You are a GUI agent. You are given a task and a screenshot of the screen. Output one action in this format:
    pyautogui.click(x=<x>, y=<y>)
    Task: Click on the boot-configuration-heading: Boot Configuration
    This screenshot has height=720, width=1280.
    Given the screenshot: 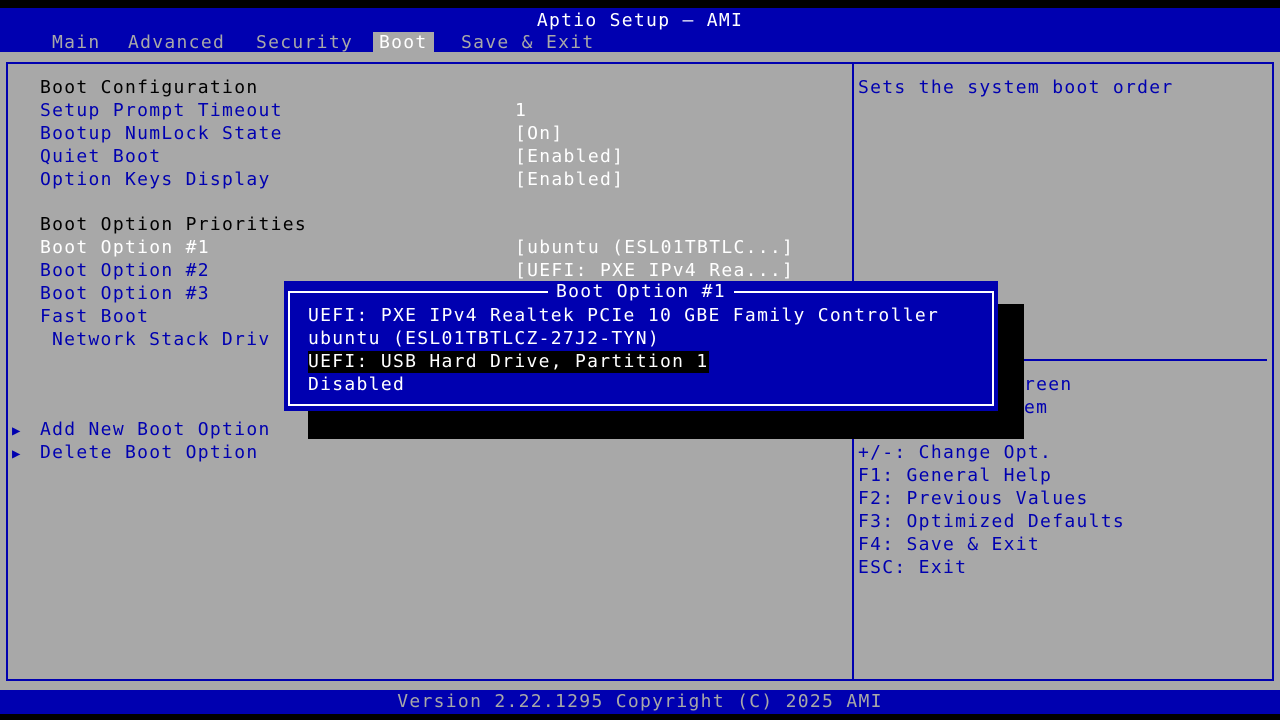 What is the action you would take?
    pyautogui.click(x=149, y=87)
    